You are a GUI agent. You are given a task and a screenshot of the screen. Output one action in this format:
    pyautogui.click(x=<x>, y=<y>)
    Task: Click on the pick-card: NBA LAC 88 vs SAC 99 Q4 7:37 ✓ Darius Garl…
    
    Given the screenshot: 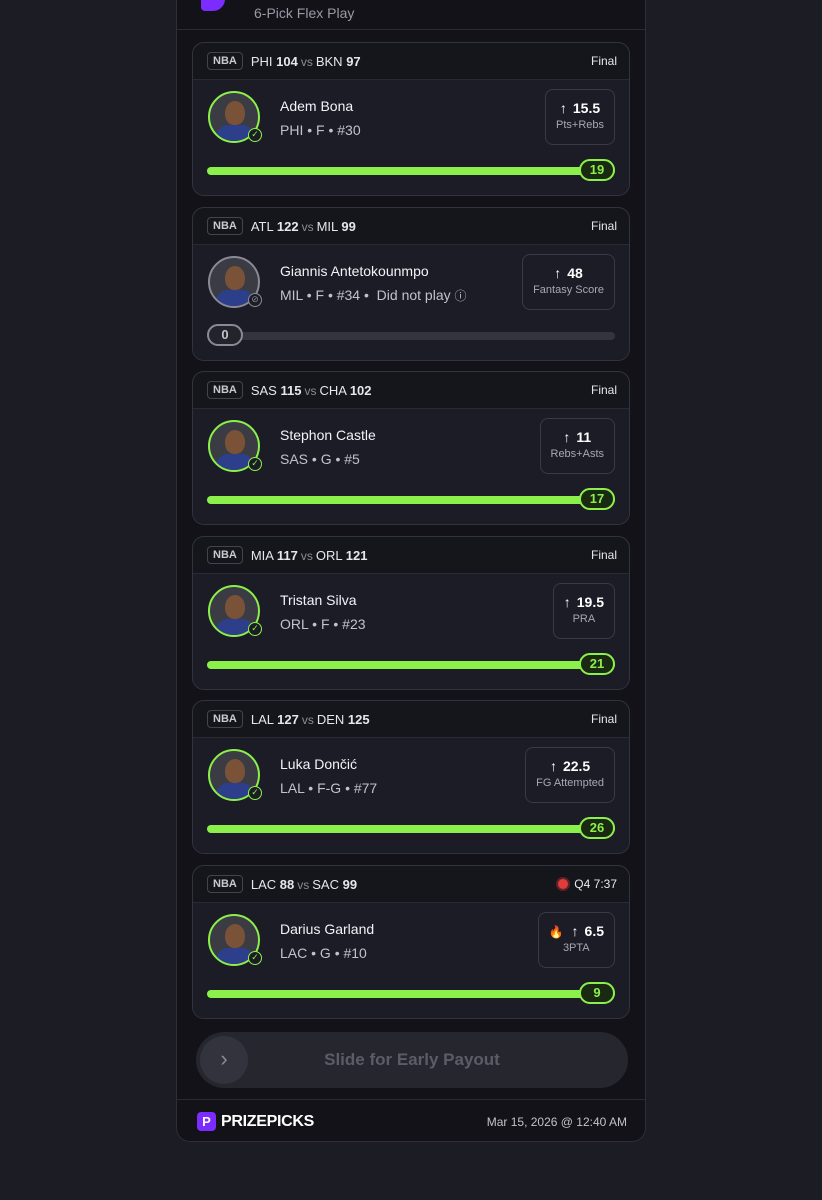 What is the action you would take?
    pyautogui.click(x=411, y=942)
    